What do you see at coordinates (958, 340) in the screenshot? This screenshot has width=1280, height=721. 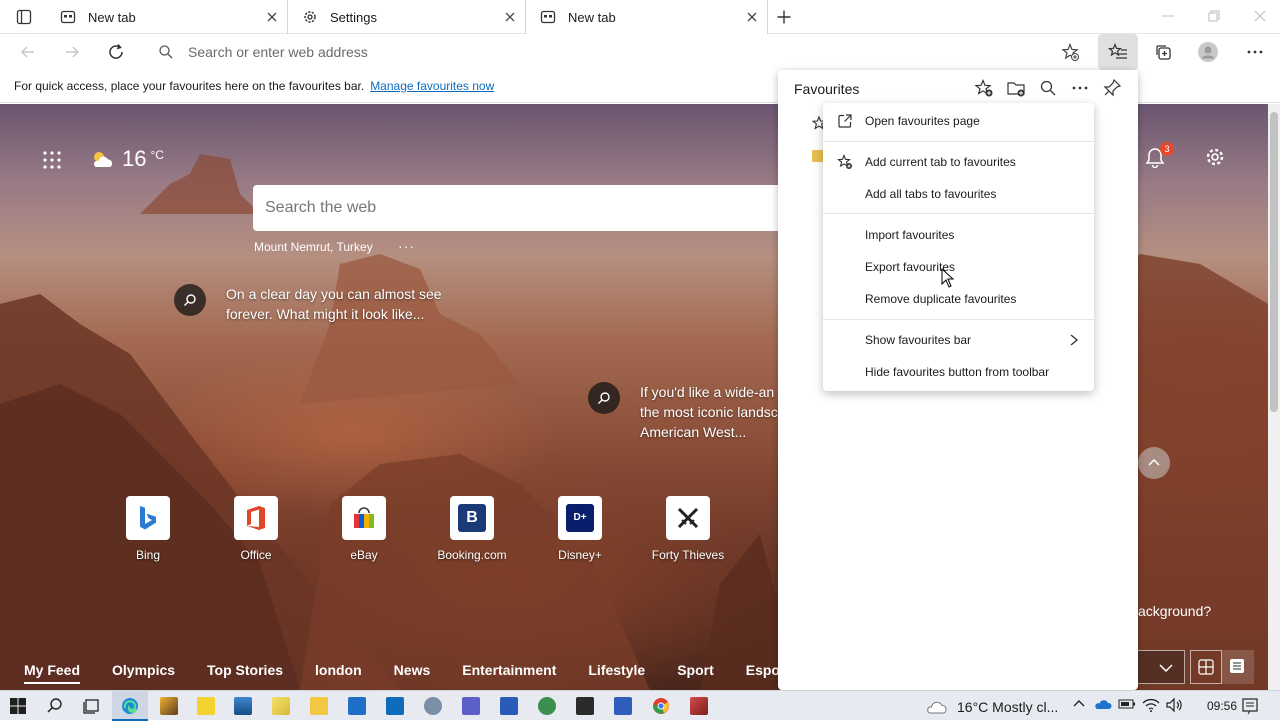 I see `menu-show-favourites-bar: Show favourites bar` at bounding box center [958, 340].